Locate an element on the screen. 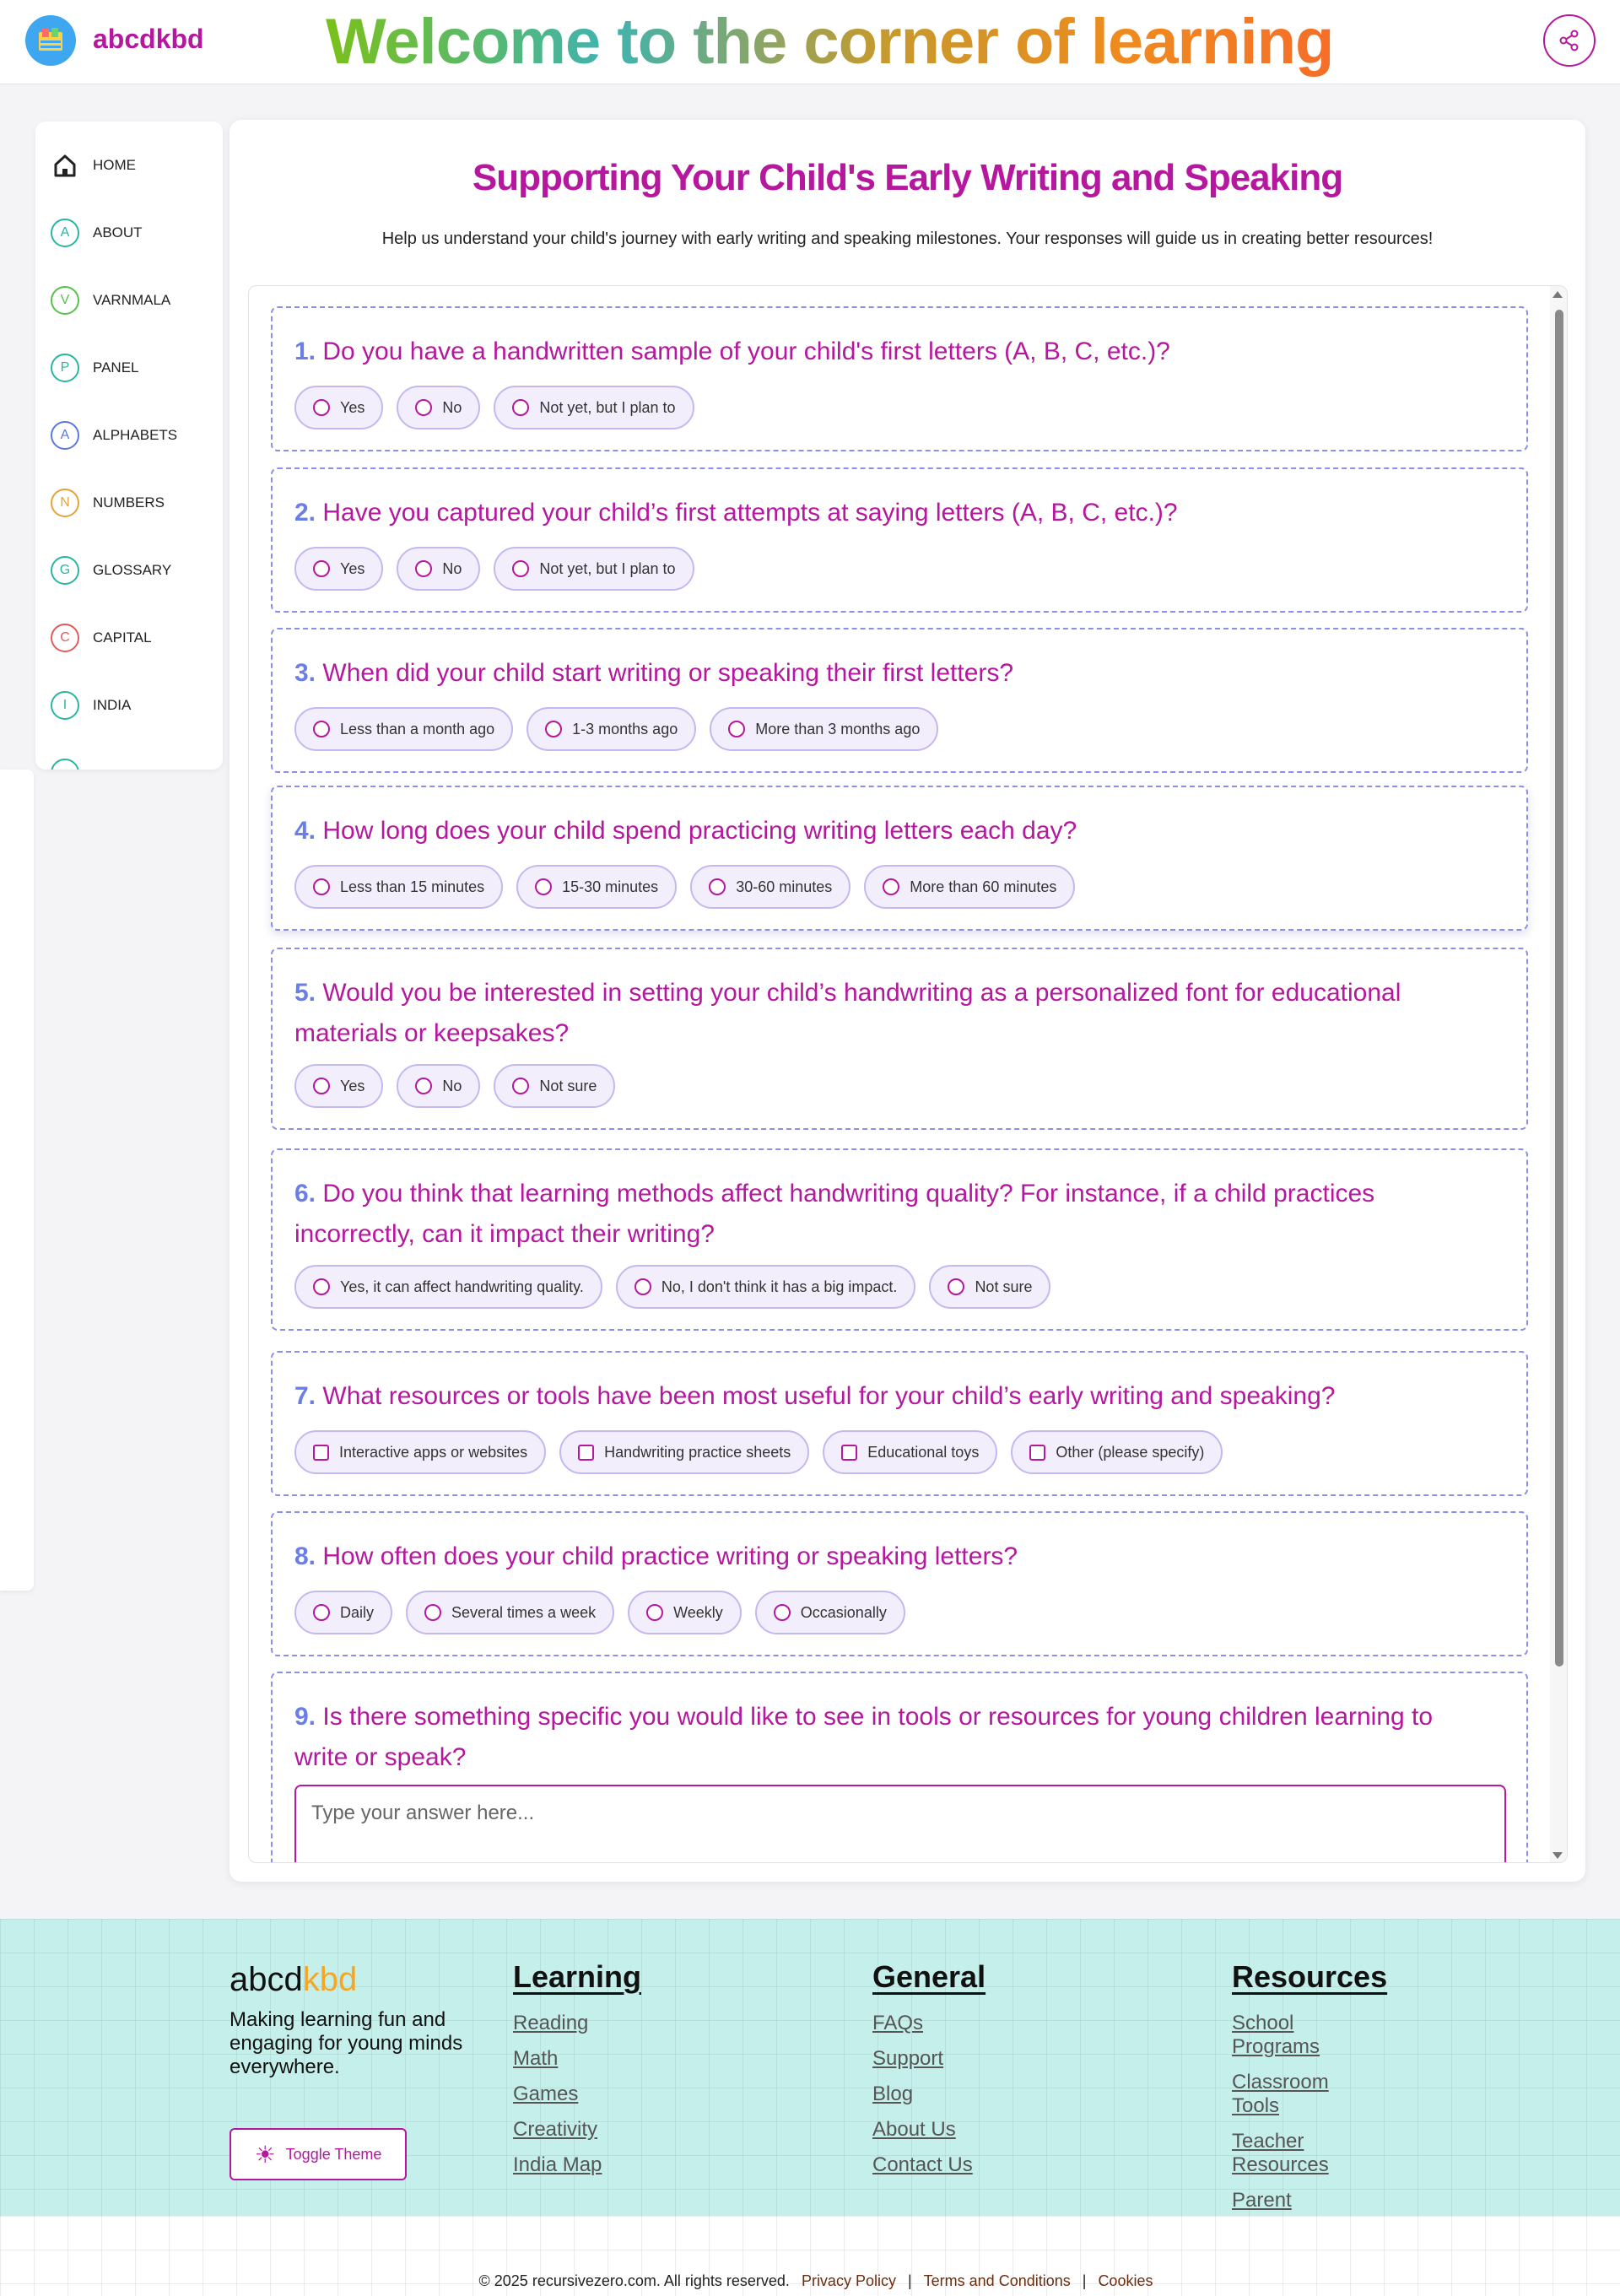 This screenshot has width=1620, height=2296. terms-link: Terms and Conditions is located at coordinates (997, 2281).